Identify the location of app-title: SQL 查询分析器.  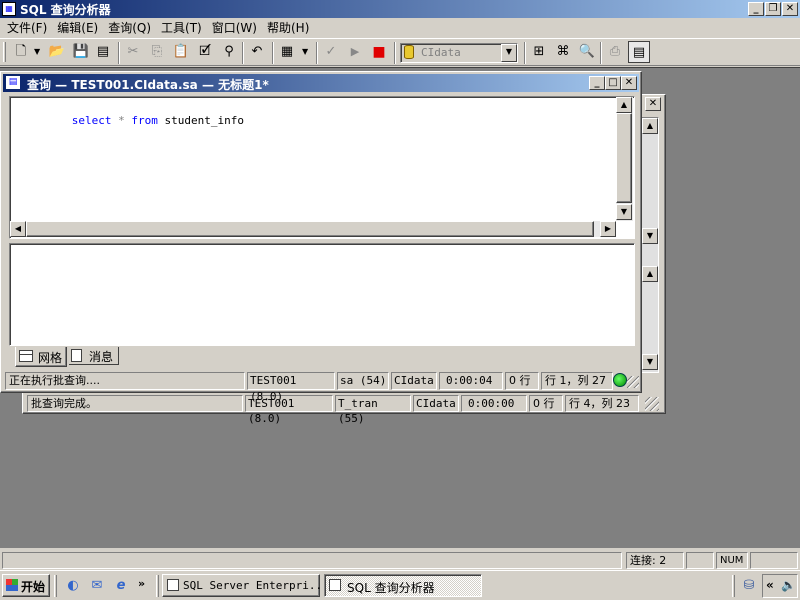
(65, 10).